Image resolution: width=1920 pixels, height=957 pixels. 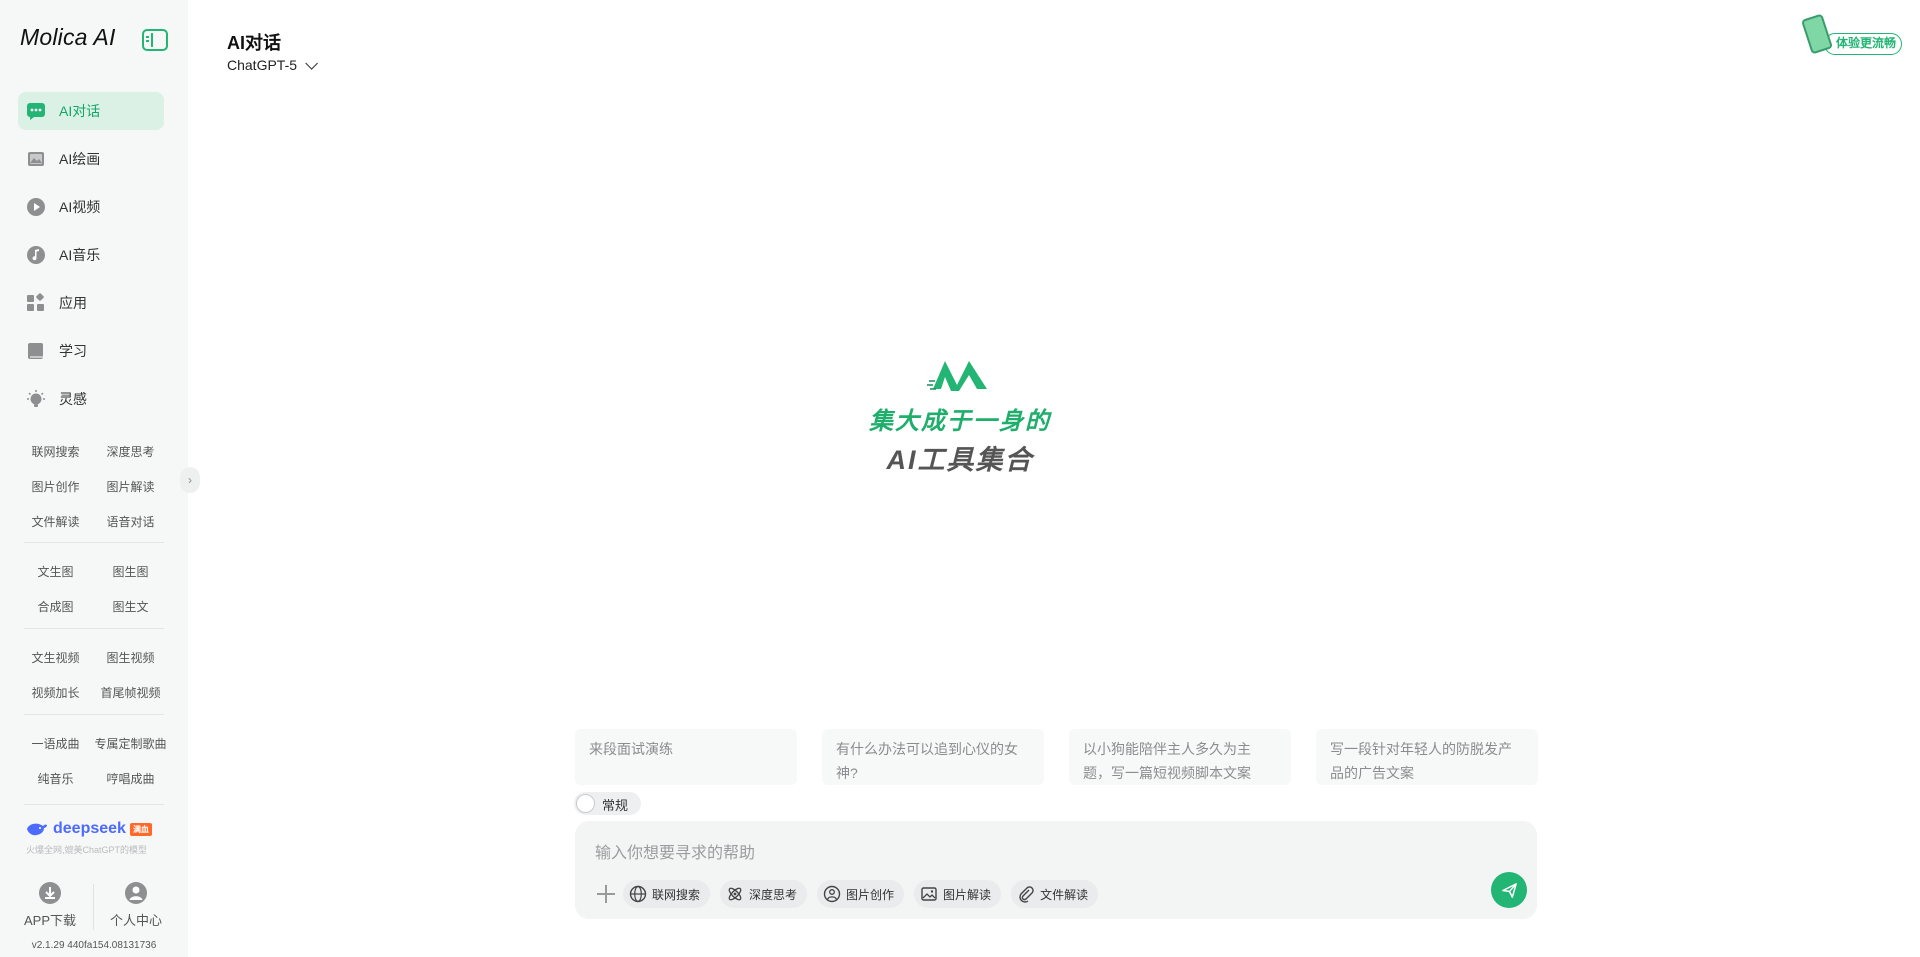 What do you see at coordinates (55, 521) in the screenshot?
I see `shortcut-file-reading: 文件解读` at bounding box center [55, 521].